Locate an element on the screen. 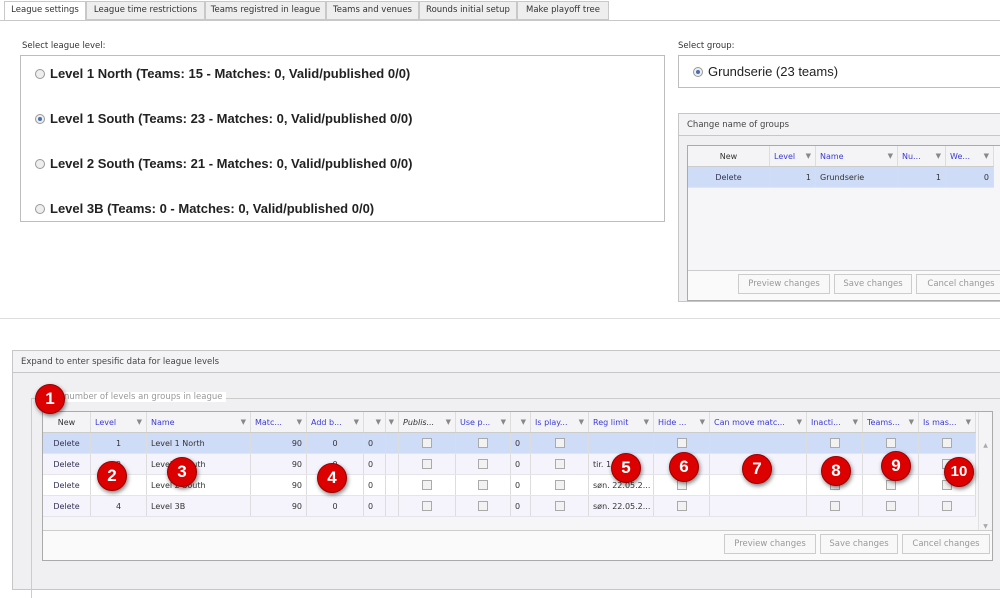 This screenshot has height=598, width=1000. table-row: Delete 1 Level 1 North 90 0 0 0 is located at coordinates (509, 443).